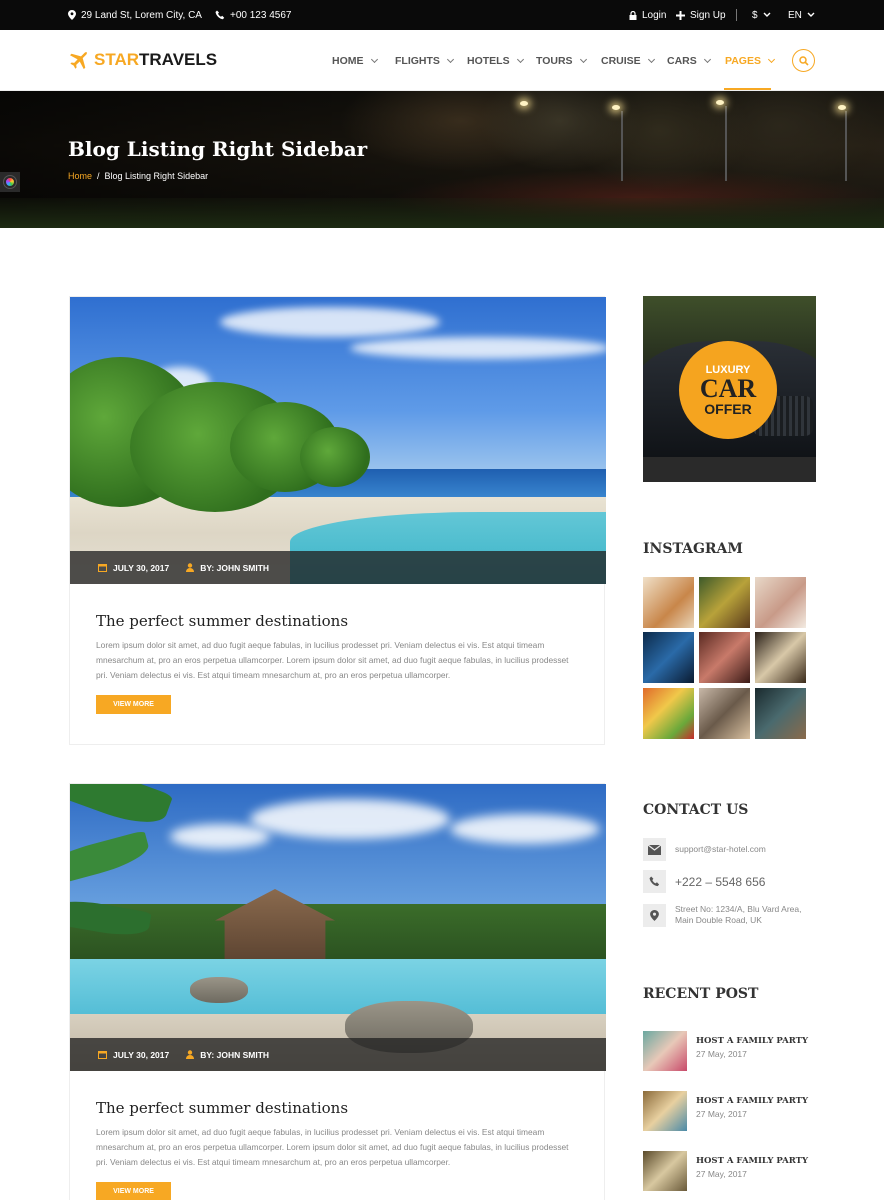  What do you see at coordinates (554, 60) in the screenshot?
I see `nav-label: TOURS` at bounding box center [554, 60].